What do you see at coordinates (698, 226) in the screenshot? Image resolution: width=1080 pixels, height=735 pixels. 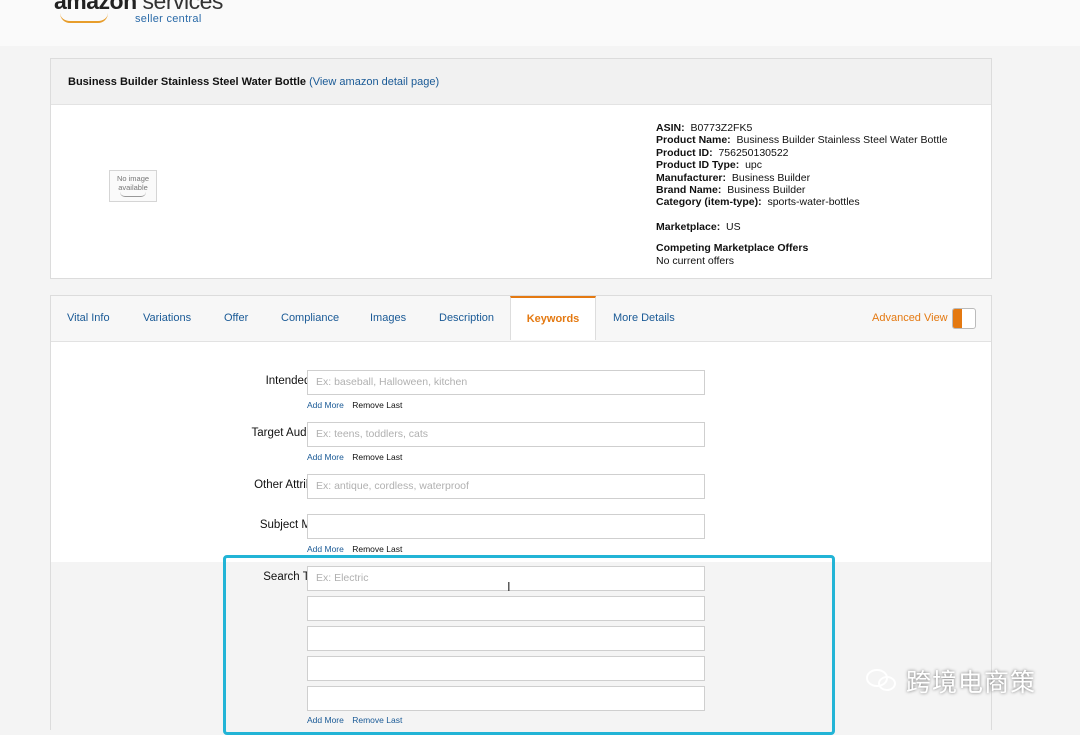 I see `detail-marketplace: Marketplace: US` at bounding box center [698, 226].